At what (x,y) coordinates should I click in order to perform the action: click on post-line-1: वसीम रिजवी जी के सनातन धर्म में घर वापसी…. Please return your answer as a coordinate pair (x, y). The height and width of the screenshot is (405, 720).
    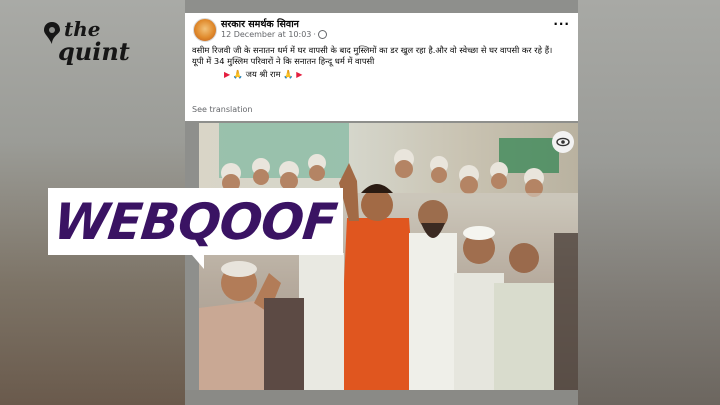
    Looking at the image, I should click on (372, 50).